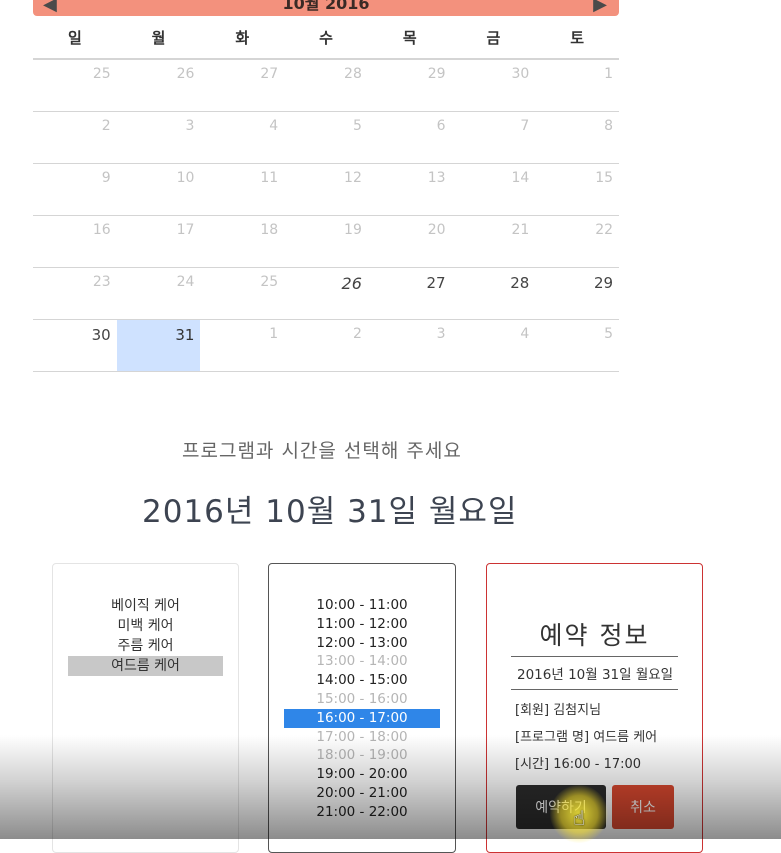 This screenshot has width=781, height=853. I want to click on time-slot: 14:00 - 15:00, so click(362, 680).